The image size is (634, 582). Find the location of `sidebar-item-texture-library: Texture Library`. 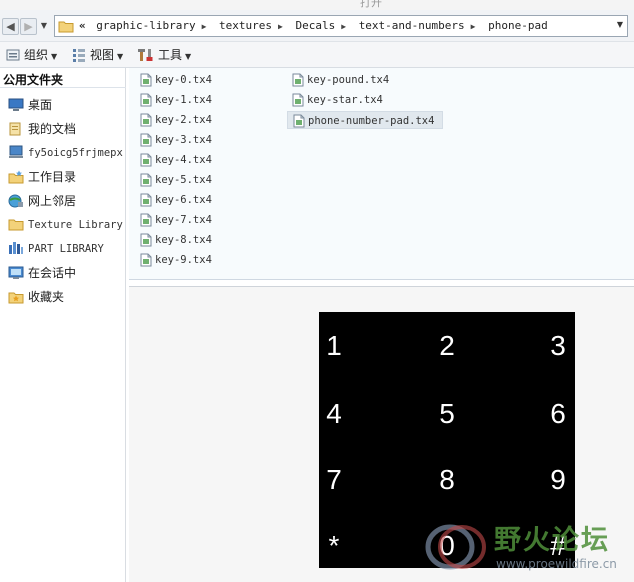

sidebar-item-texture-library: Texture Library is located at coordinates (65, 225).